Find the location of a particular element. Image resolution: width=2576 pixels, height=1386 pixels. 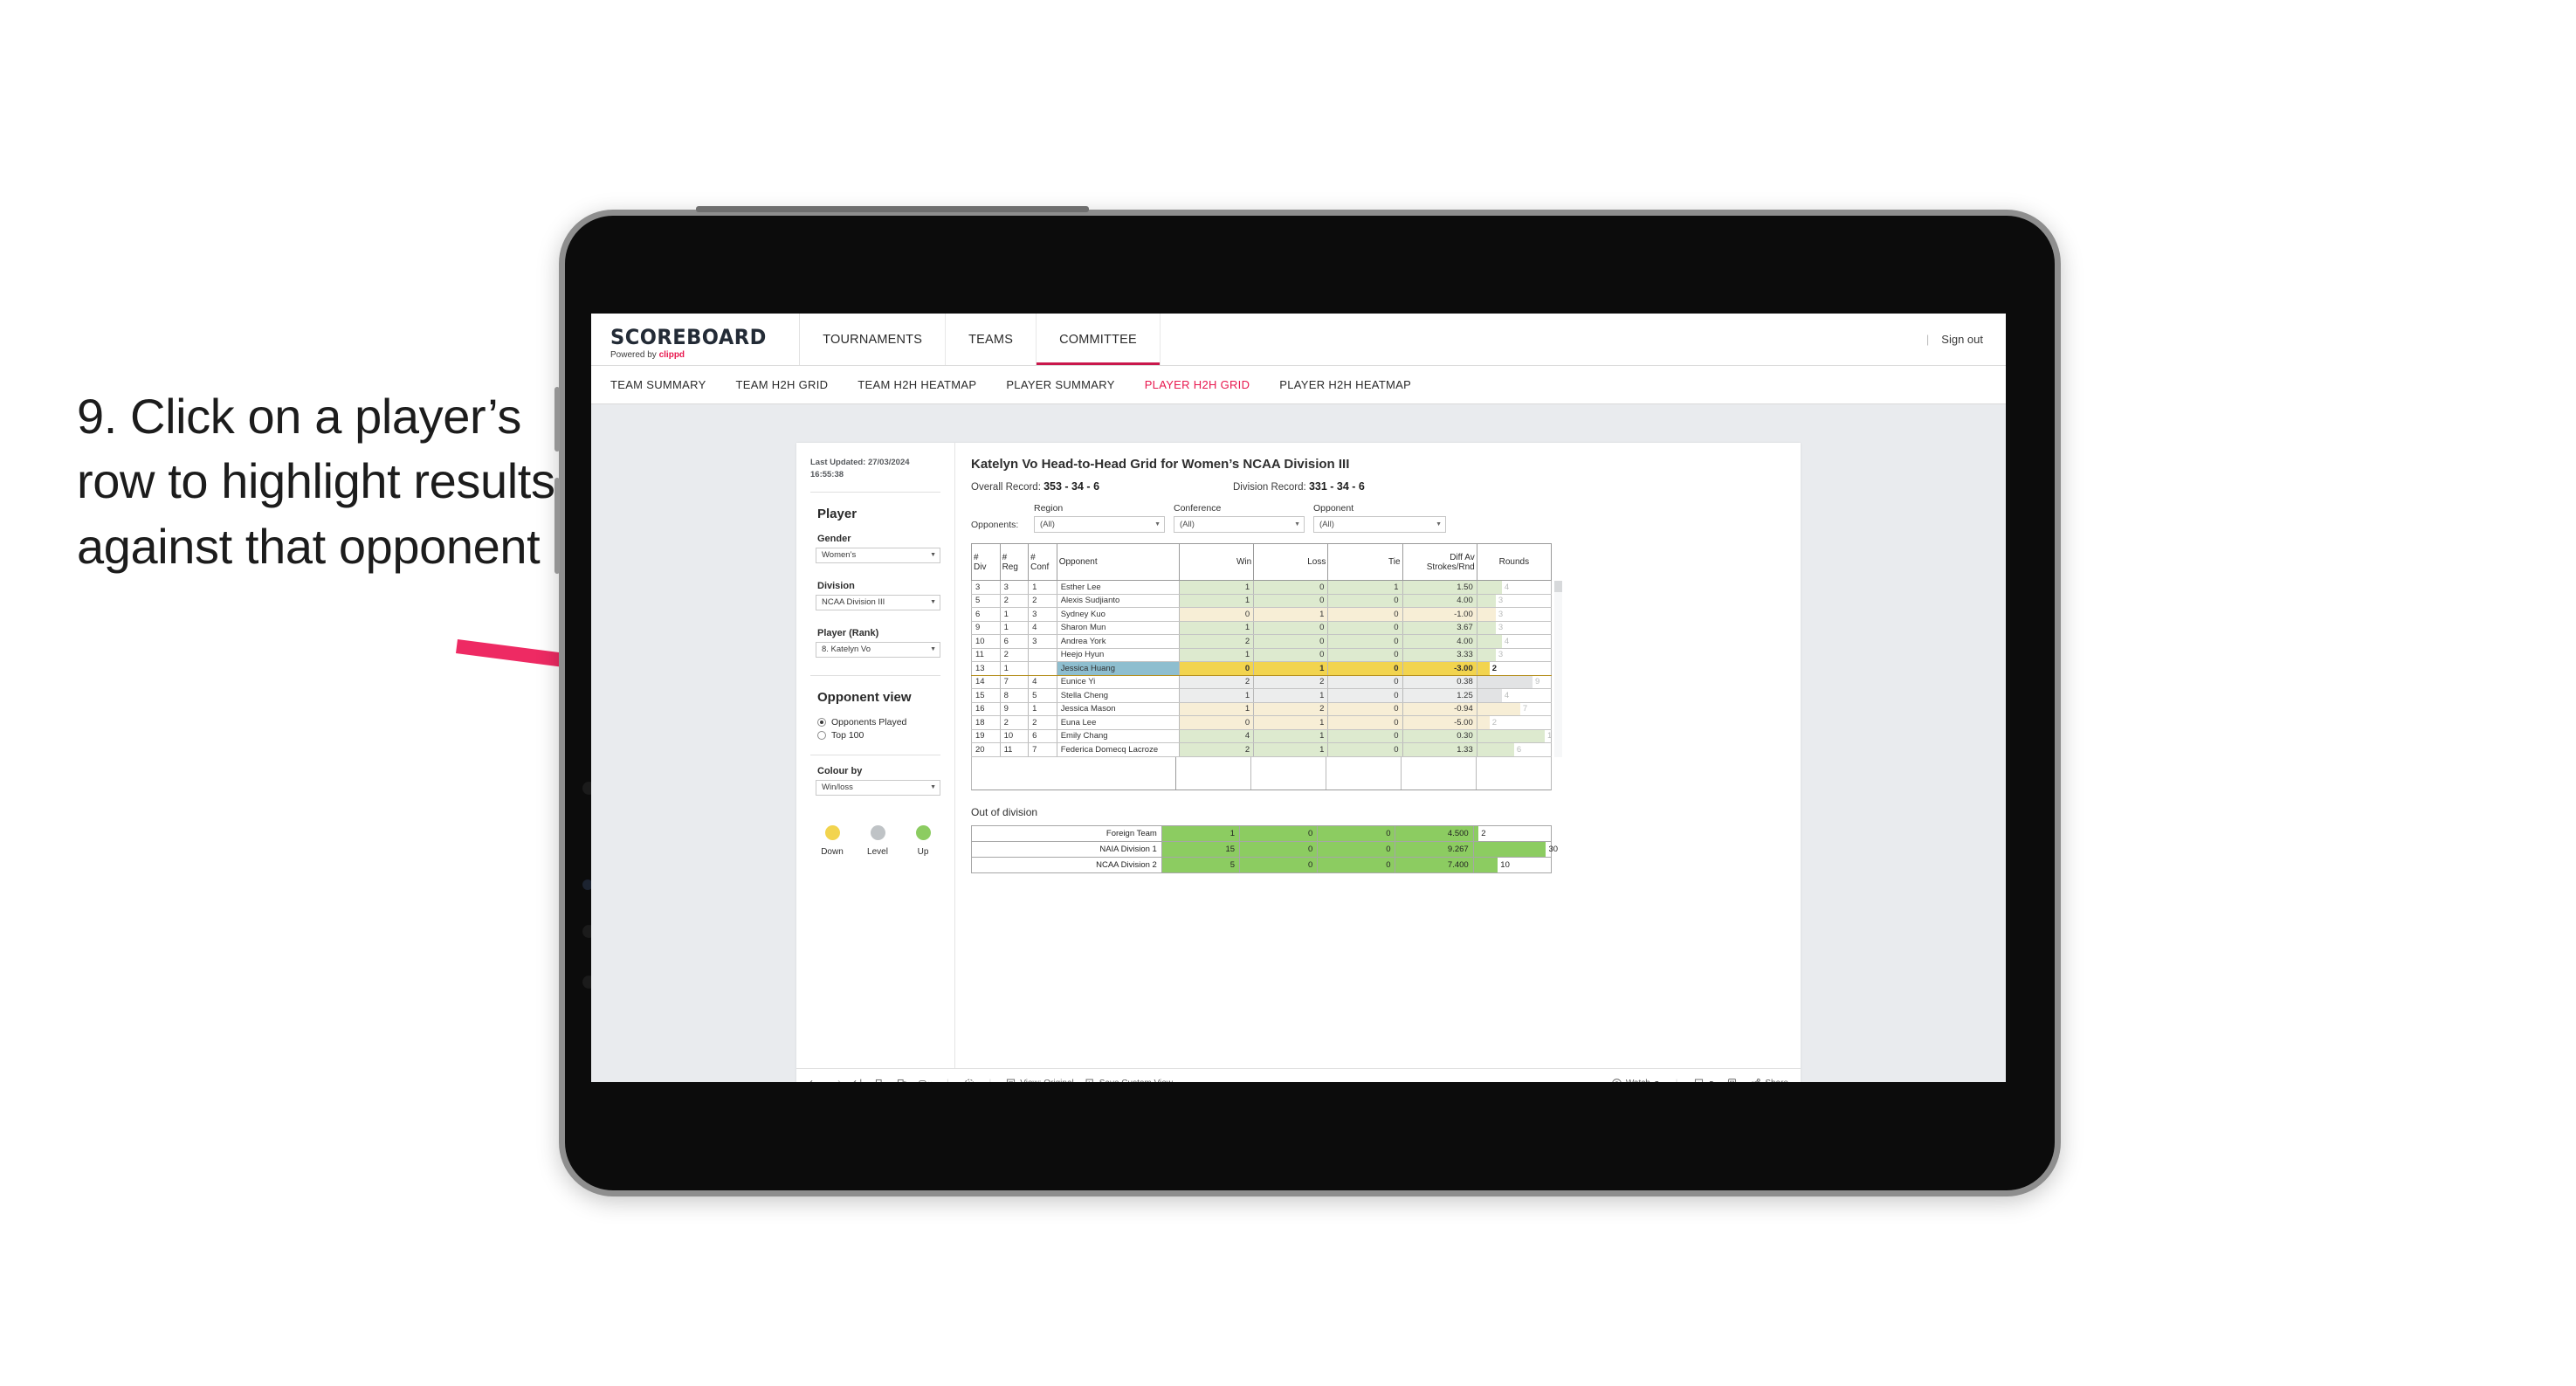

table-row: 5 2 2 Alexis Sudjianto 1 0 0 4.00 3 is located at coordinates (1262, 601).